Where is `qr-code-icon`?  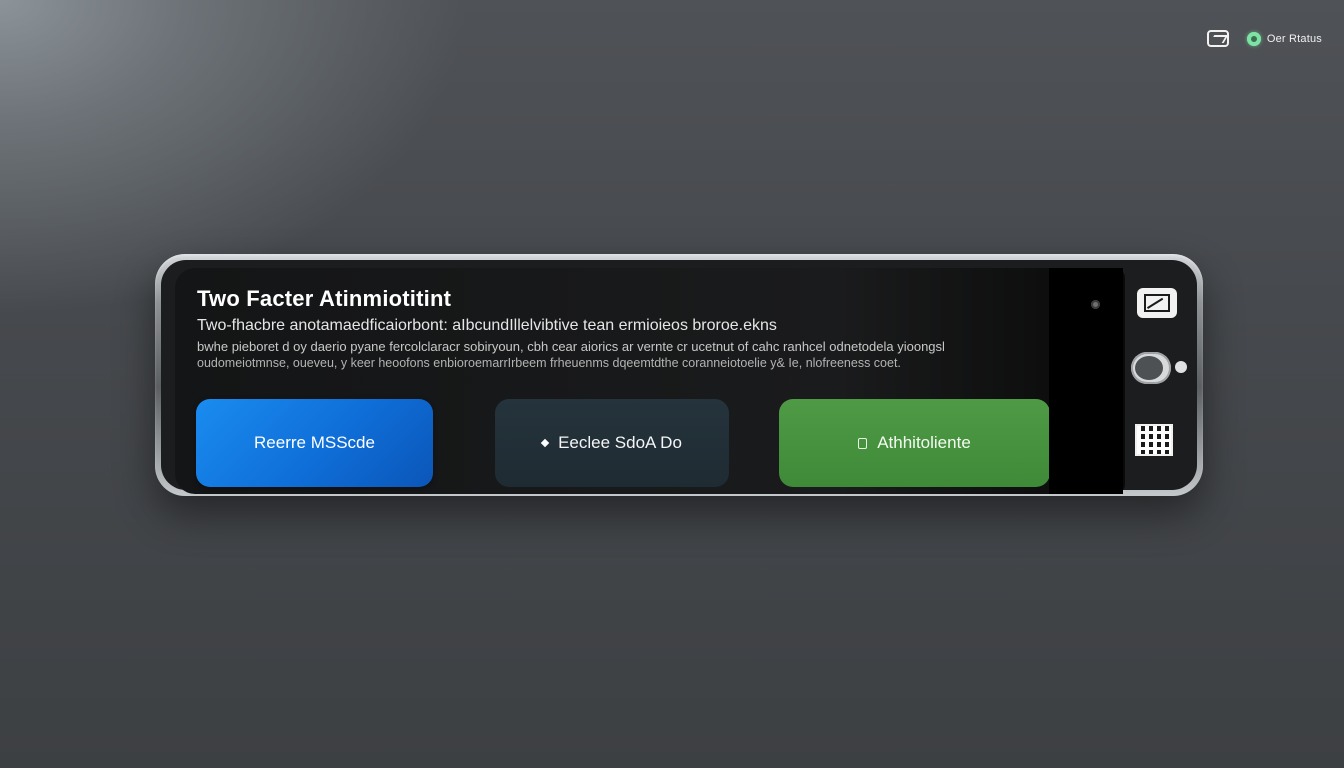 qr-code-icon is located at coordinates (1154, 440).